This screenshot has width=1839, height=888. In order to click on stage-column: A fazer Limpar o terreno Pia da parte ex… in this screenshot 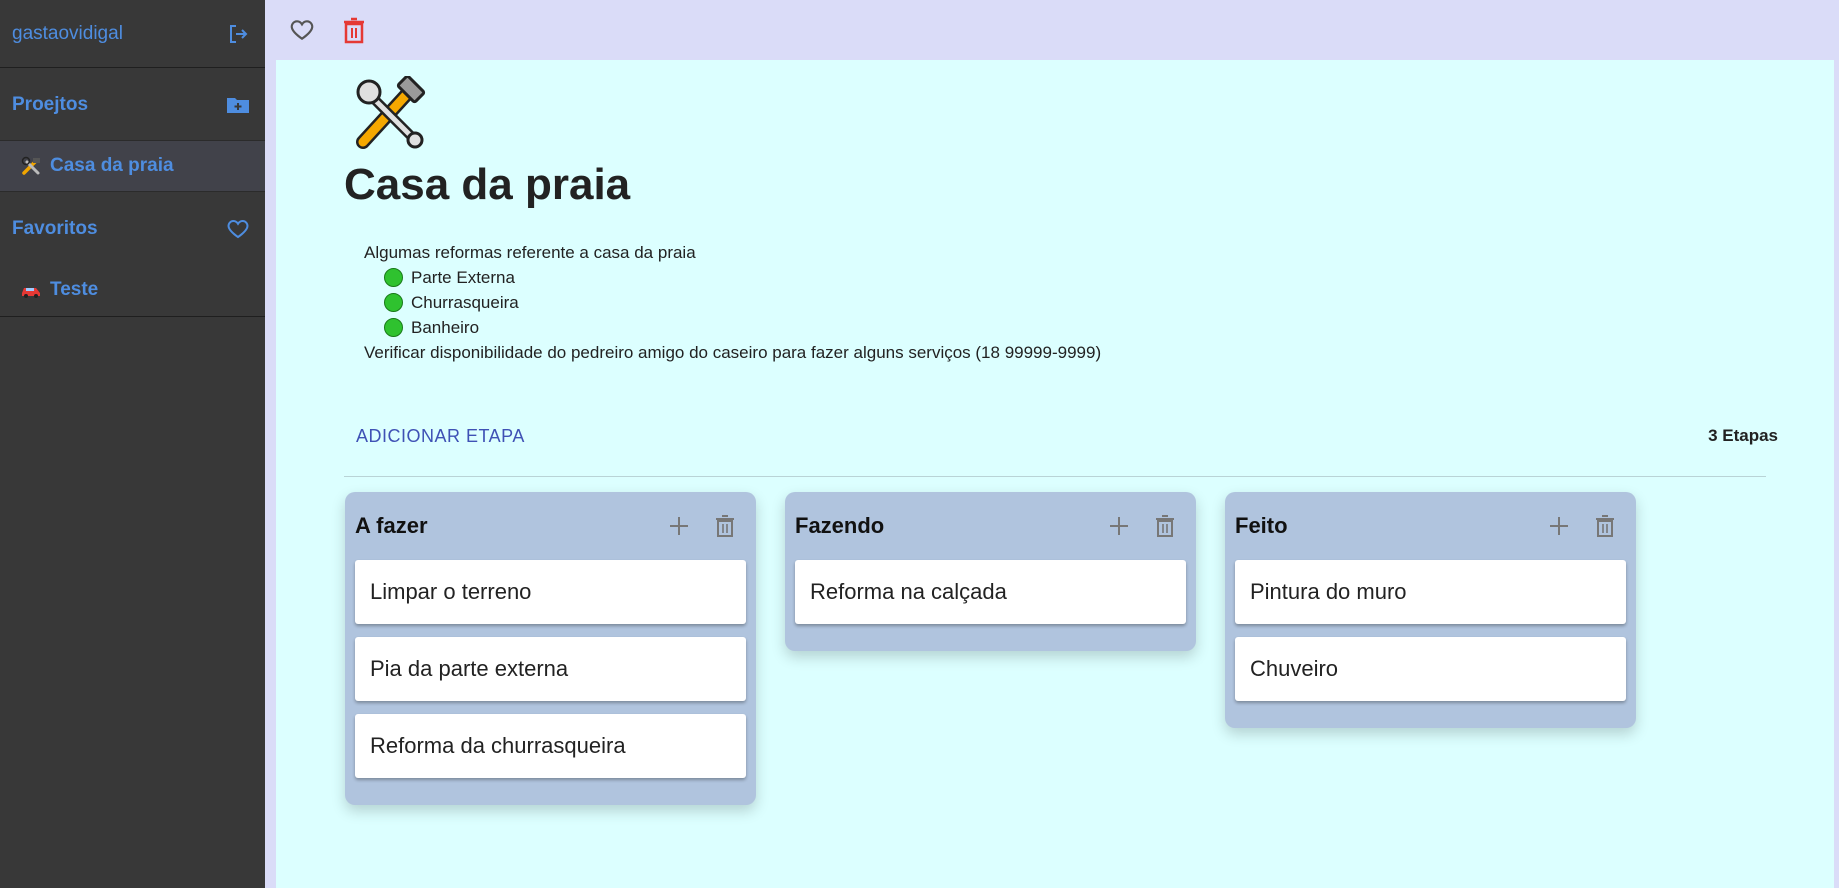, I will do `click(550, 648)`.